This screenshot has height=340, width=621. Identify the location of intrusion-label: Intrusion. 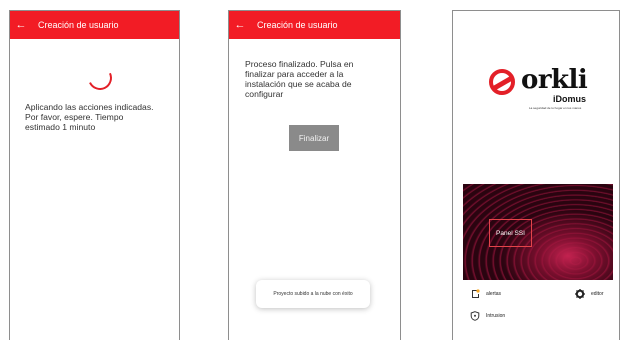
(496, 316).